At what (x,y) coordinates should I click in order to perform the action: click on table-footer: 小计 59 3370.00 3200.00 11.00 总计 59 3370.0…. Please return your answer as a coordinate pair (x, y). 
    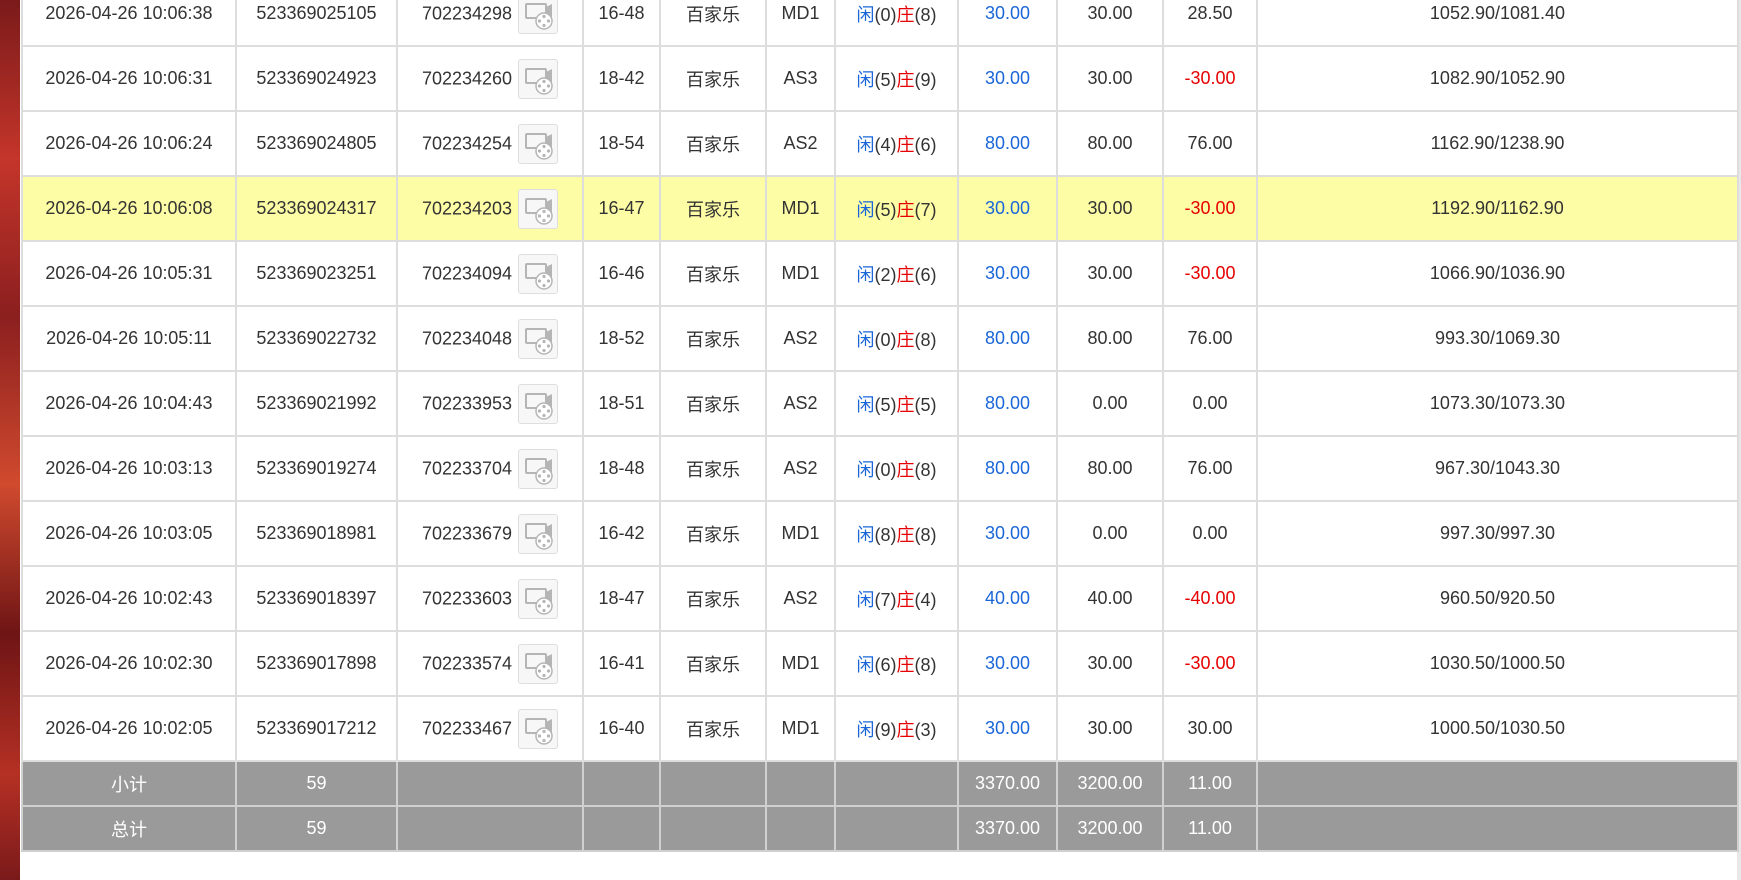
    Looking at the image, I should click on (880, 806).